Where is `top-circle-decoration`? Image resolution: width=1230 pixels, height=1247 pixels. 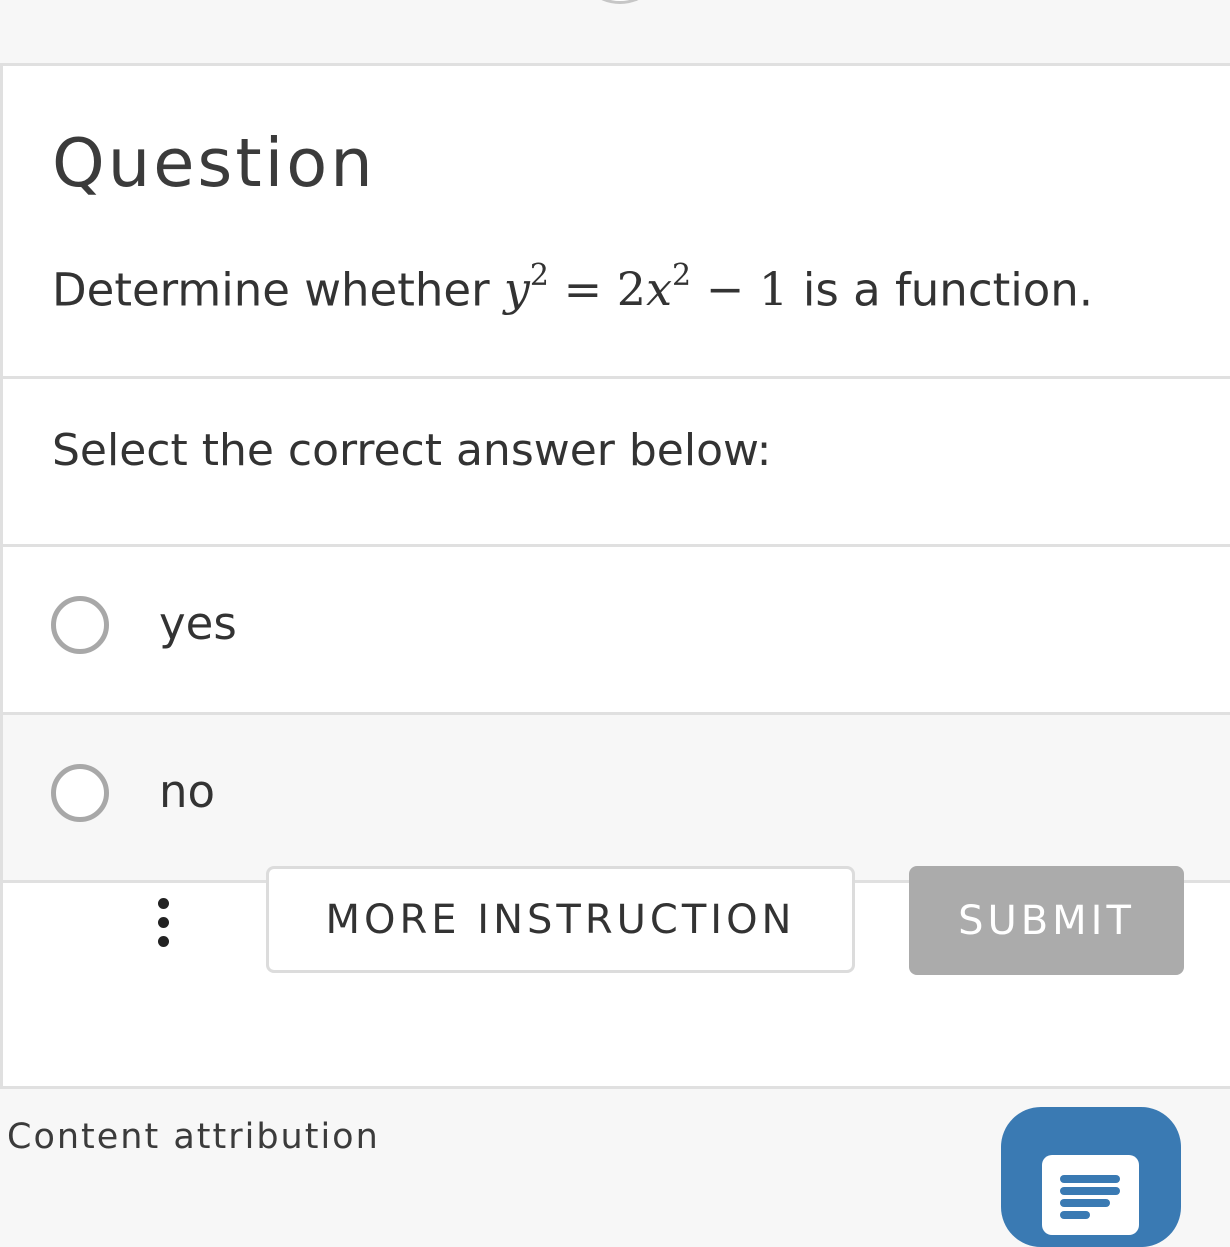
top-circle-decoration is located at coordinates (620, 2).